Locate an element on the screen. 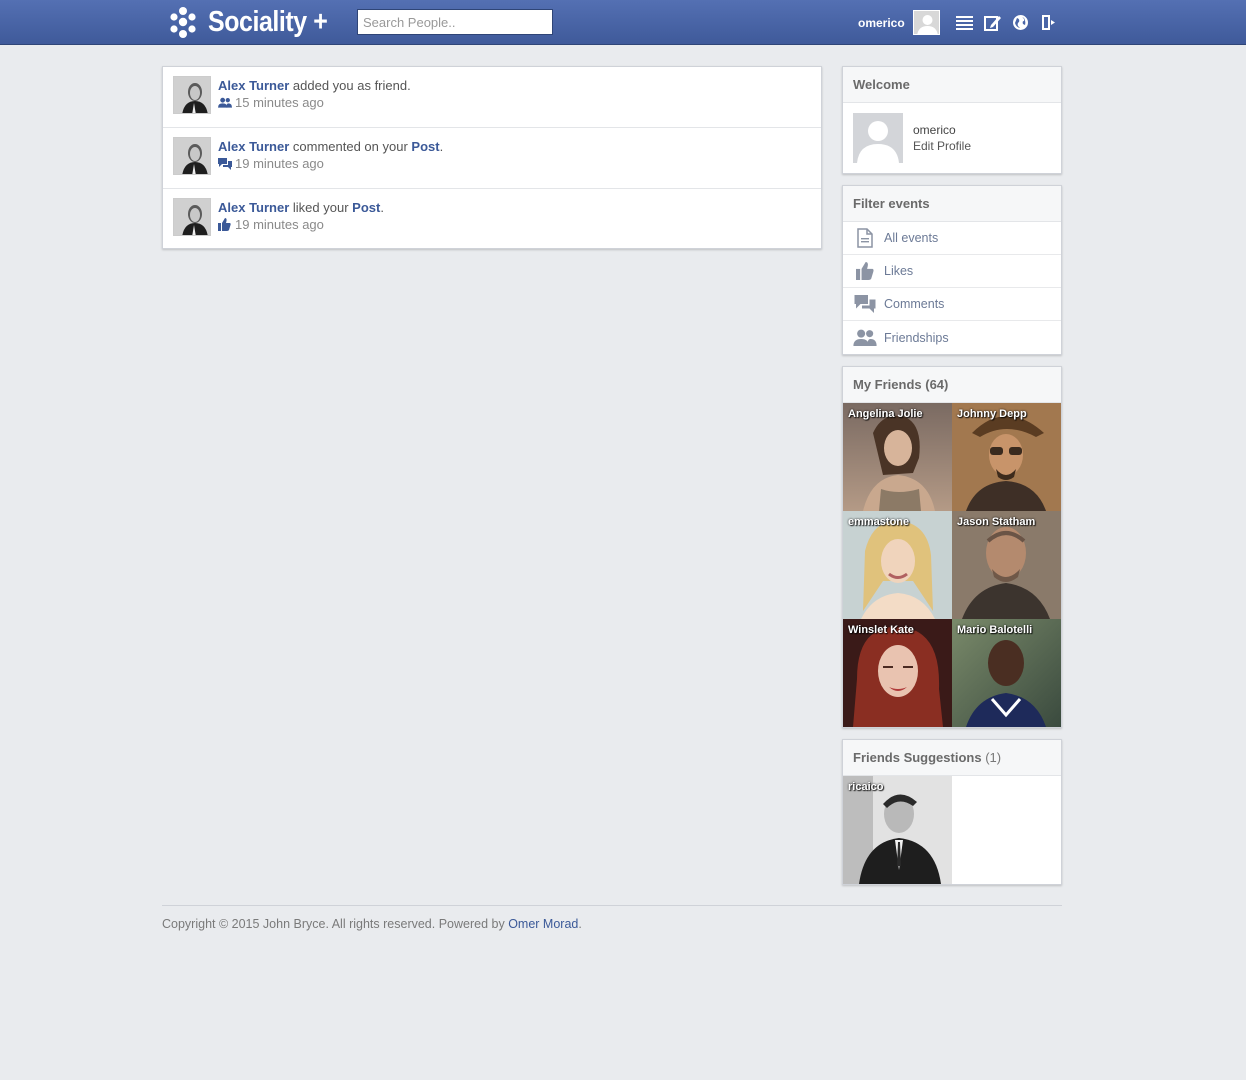 The image size is (1246, 1080). friend-name: Mario Balotelli is located at coordinates (995, 630).